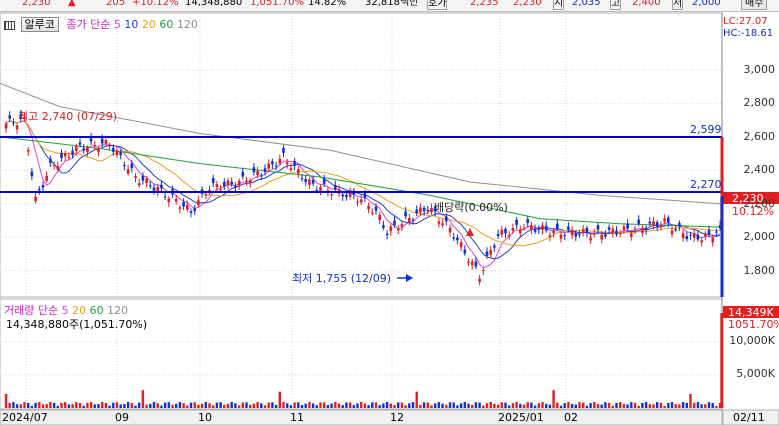 This screenshot has height=425, width=779. Describe the element at coordinates (39, 24) in the screenshot. I see `tool-button: 알루코` at that location.